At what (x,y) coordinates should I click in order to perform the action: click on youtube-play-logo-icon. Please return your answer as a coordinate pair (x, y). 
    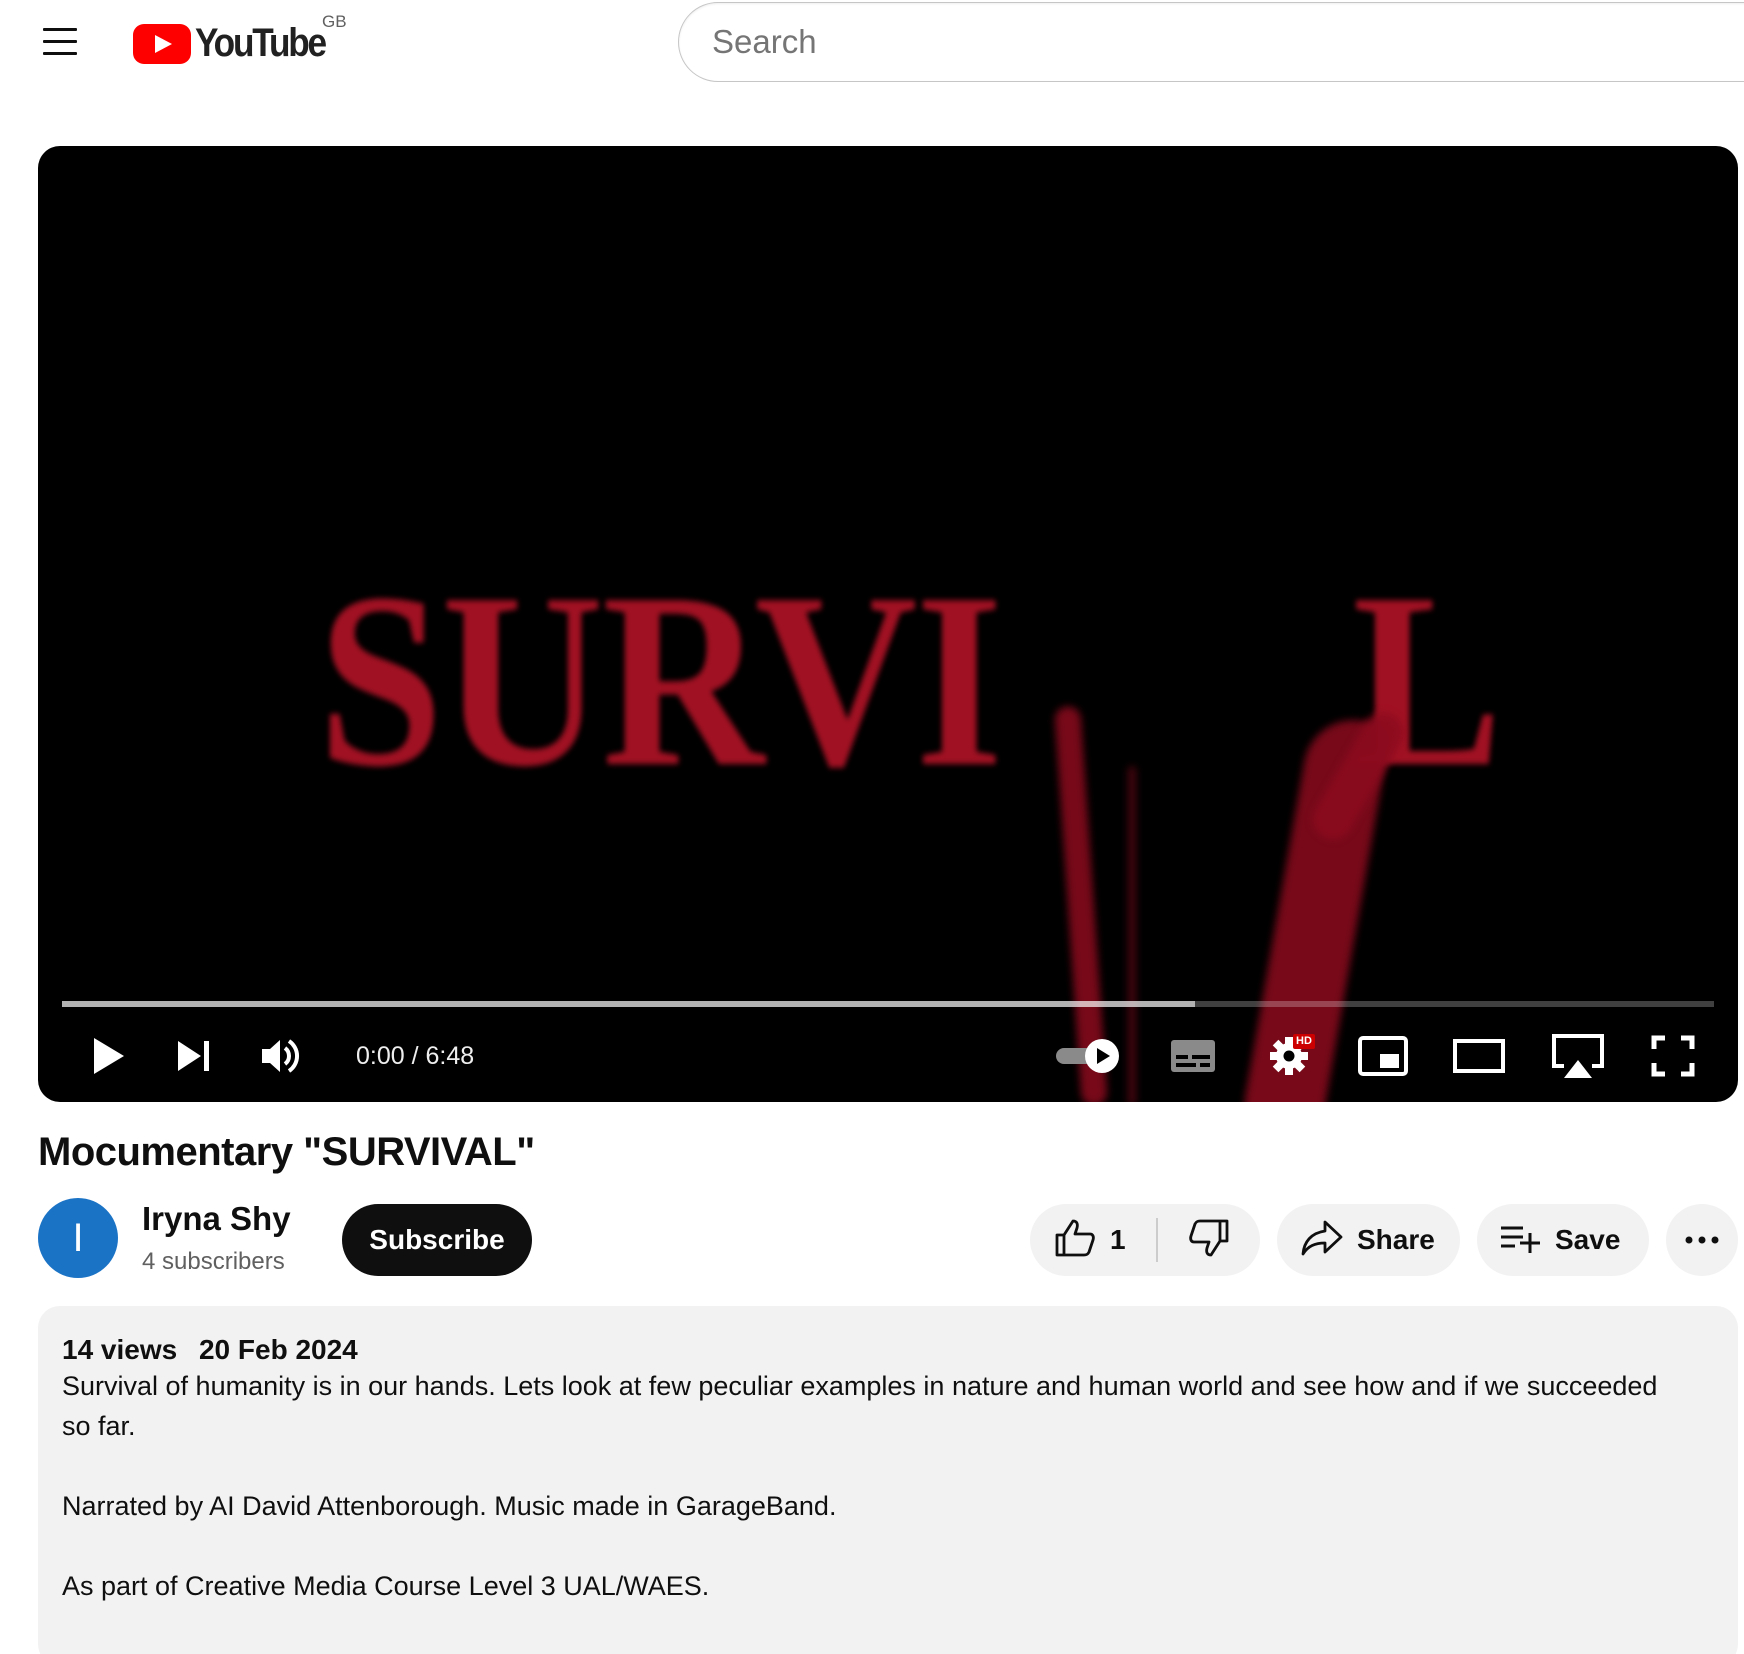
    Looking at the image, I should click on (162, 44).